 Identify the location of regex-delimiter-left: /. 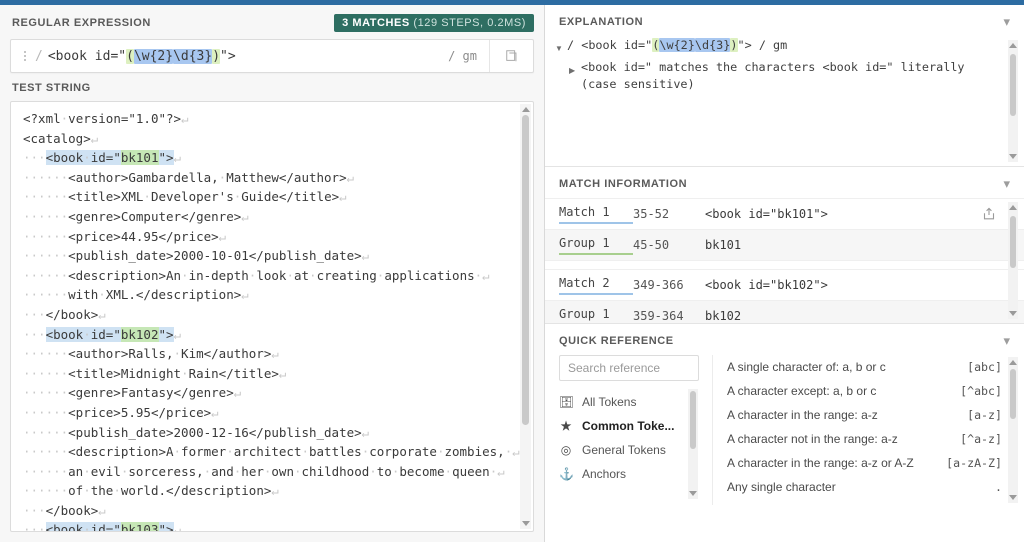
(39, 56).